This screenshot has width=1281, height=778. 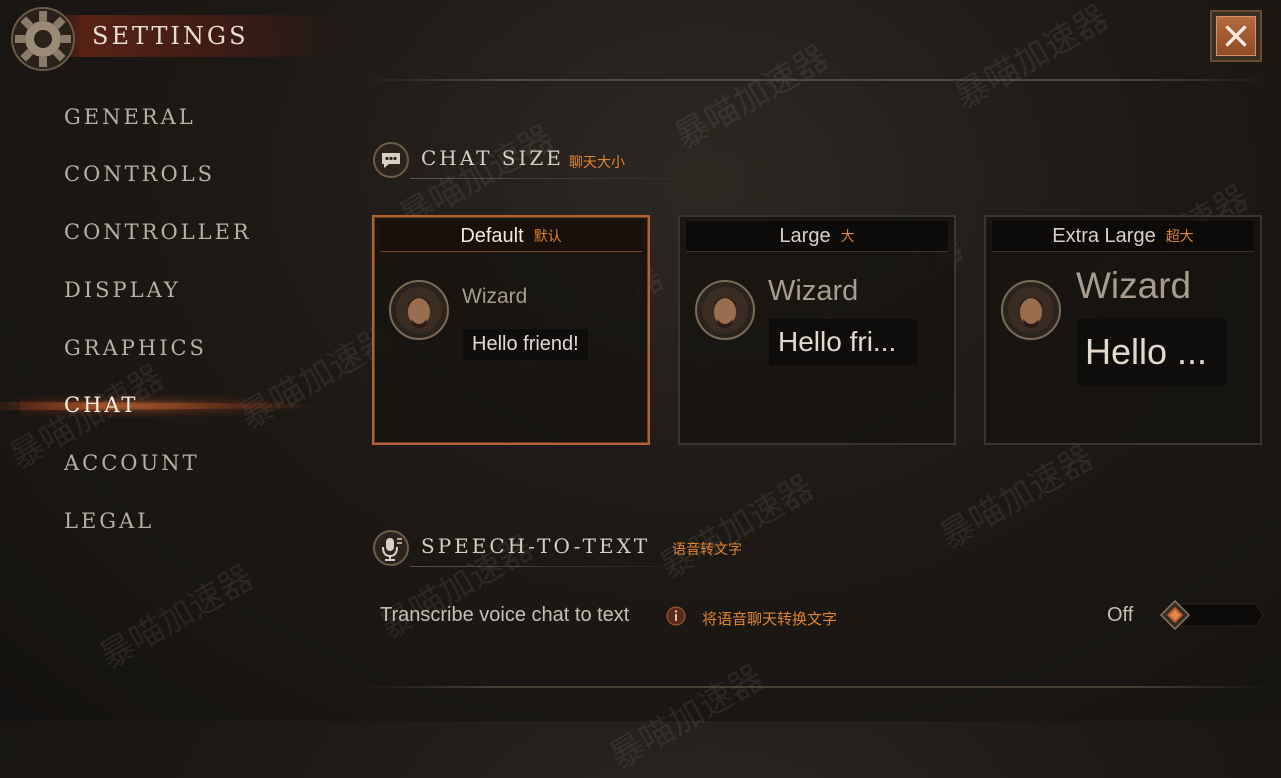 What do you see at coordinates (1104, 235) in the screenshot?
I see `option-label: Extra Large` at bounding box center [1104, 235].